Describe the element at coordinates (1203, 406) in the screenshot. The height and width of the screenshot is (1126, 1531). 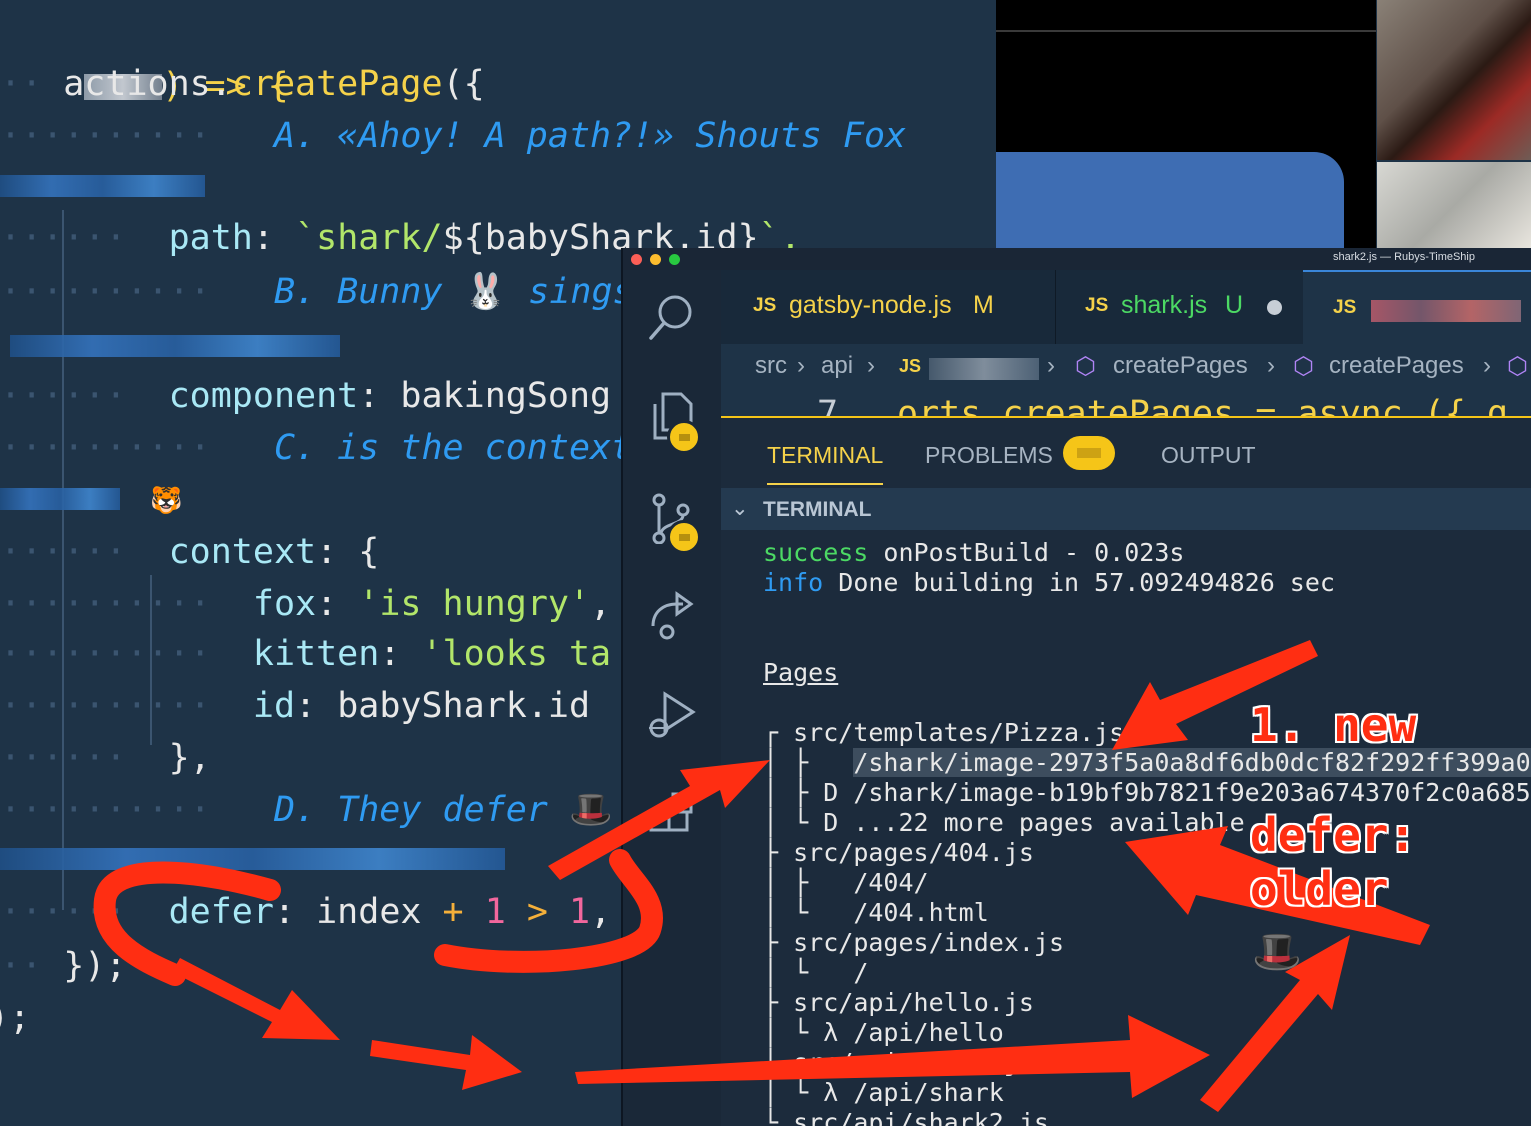
I see `code-text: orts.createPages = async ({ g` at that location.